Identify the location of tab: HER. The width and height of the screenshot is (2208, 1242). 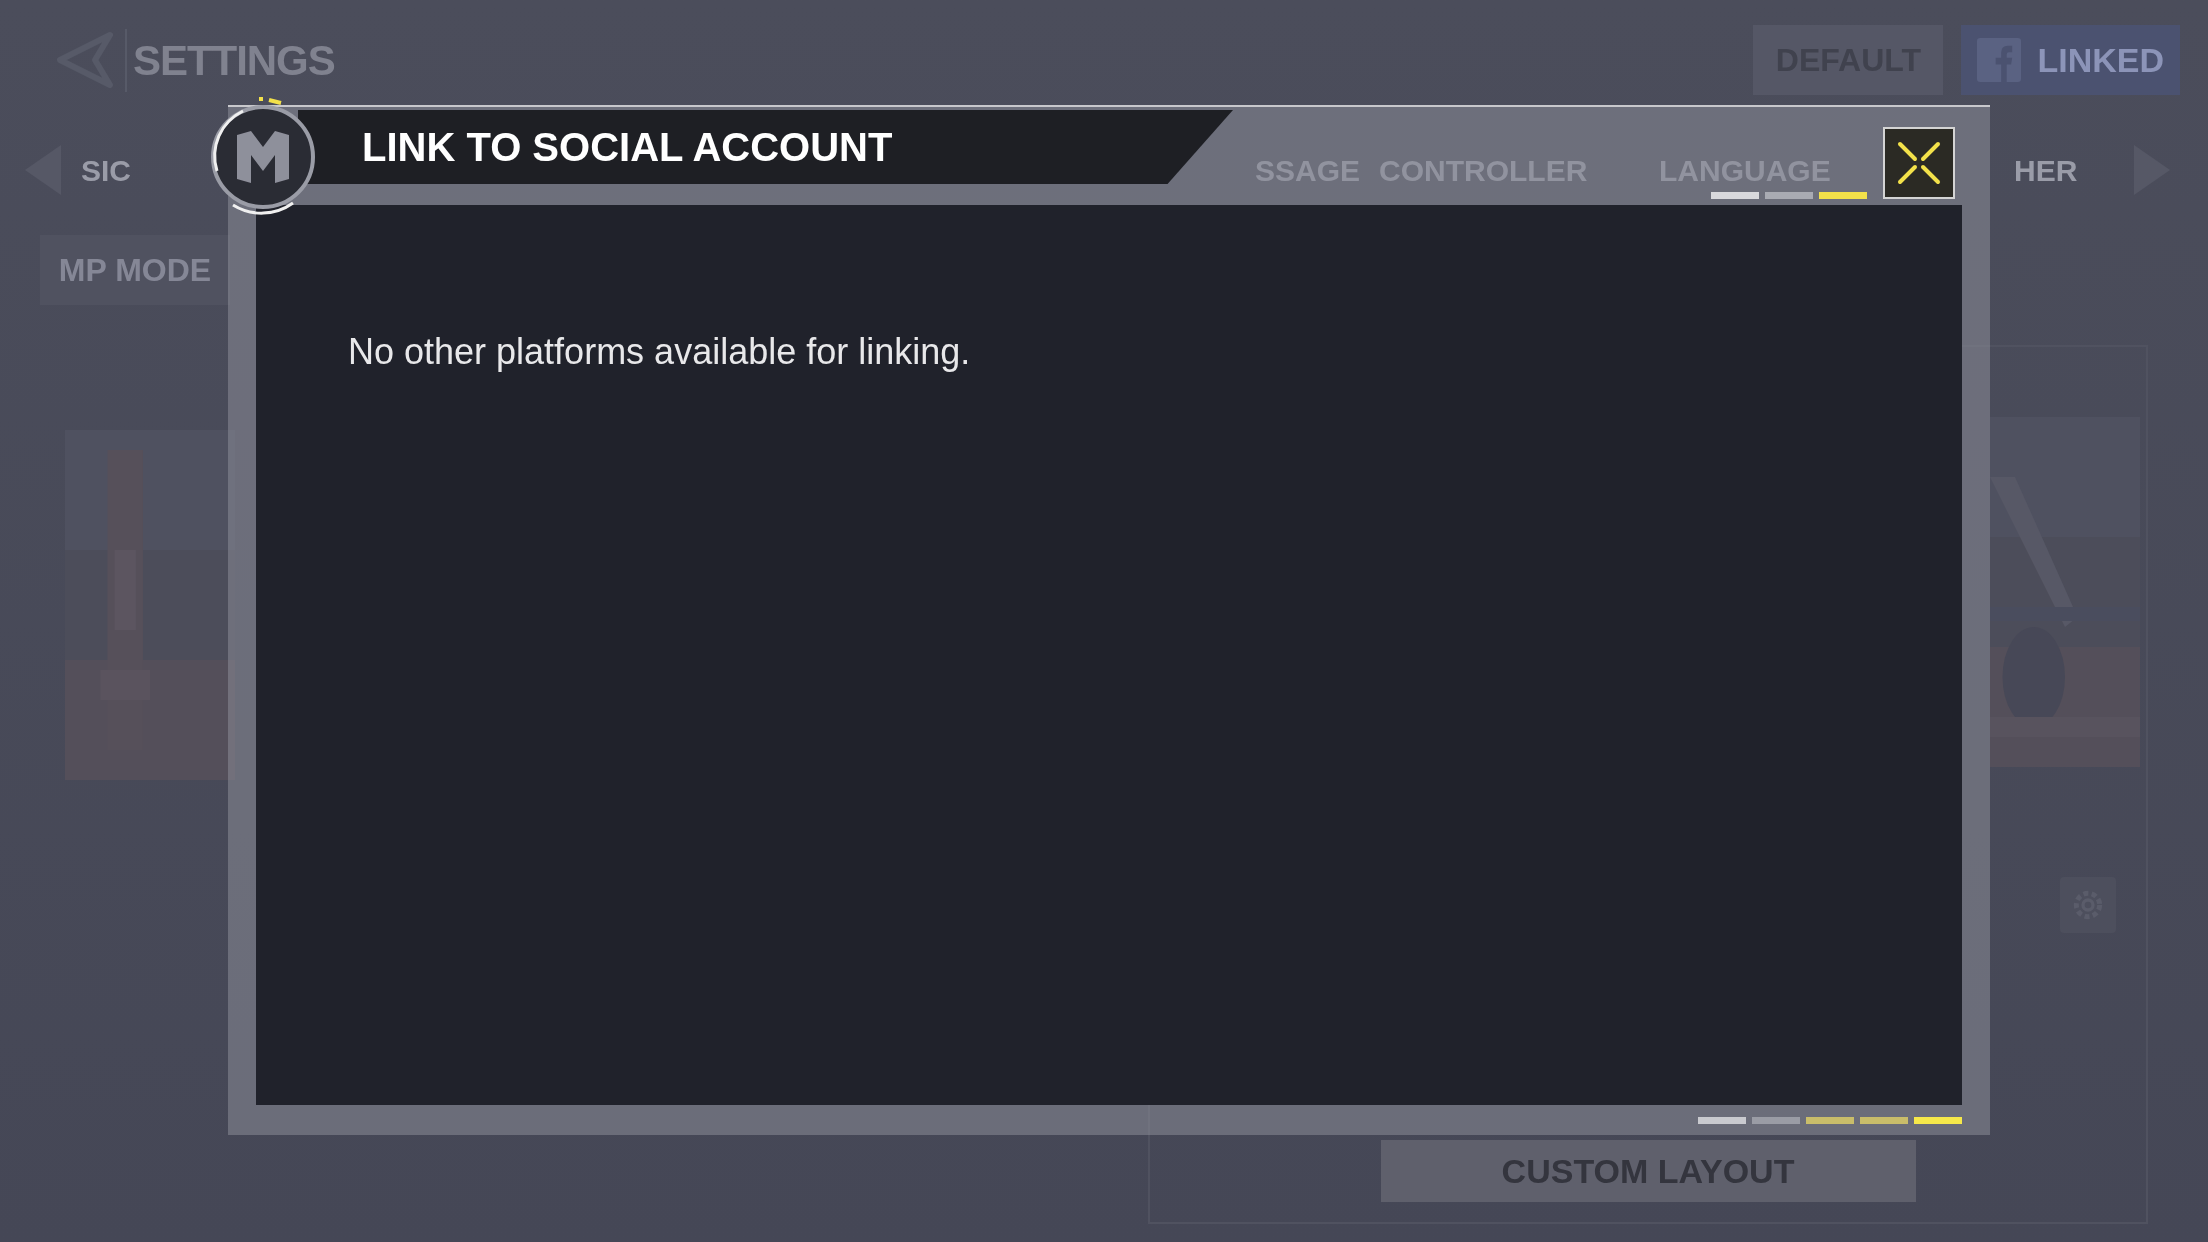
(2074, 170).